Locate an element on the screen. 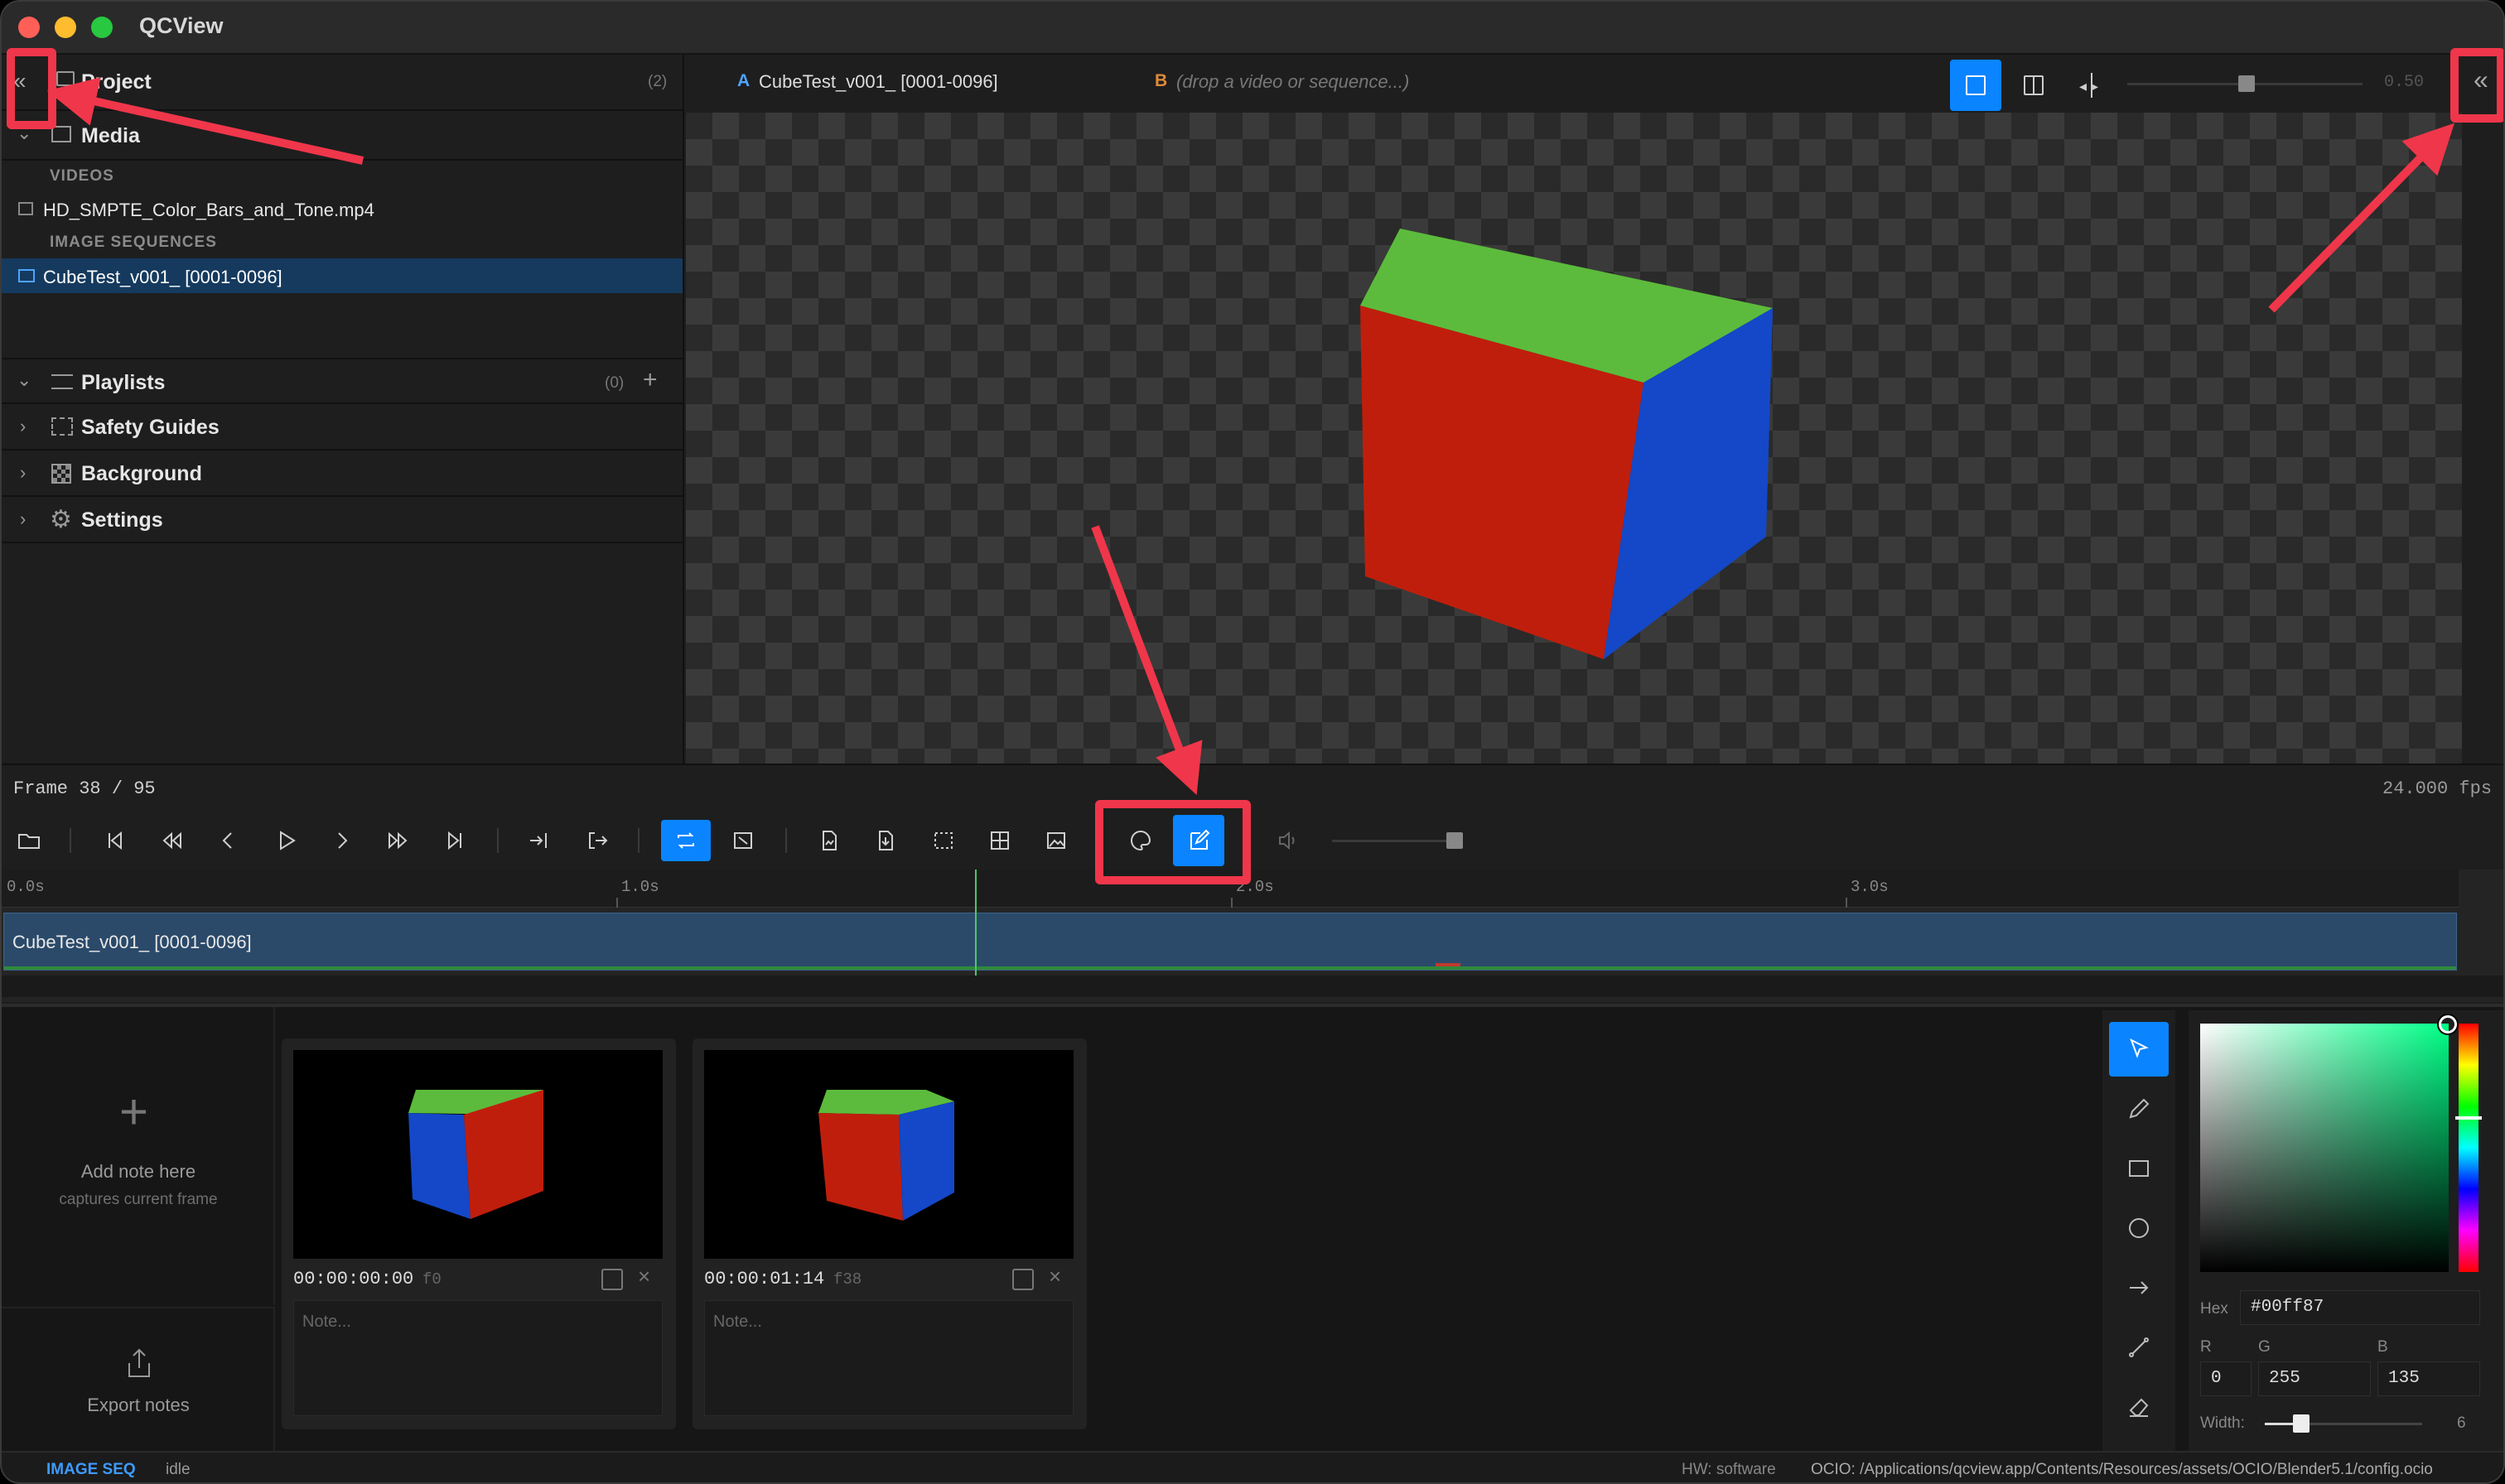  annotation-highlight-left is located at coordinates (32, 88).